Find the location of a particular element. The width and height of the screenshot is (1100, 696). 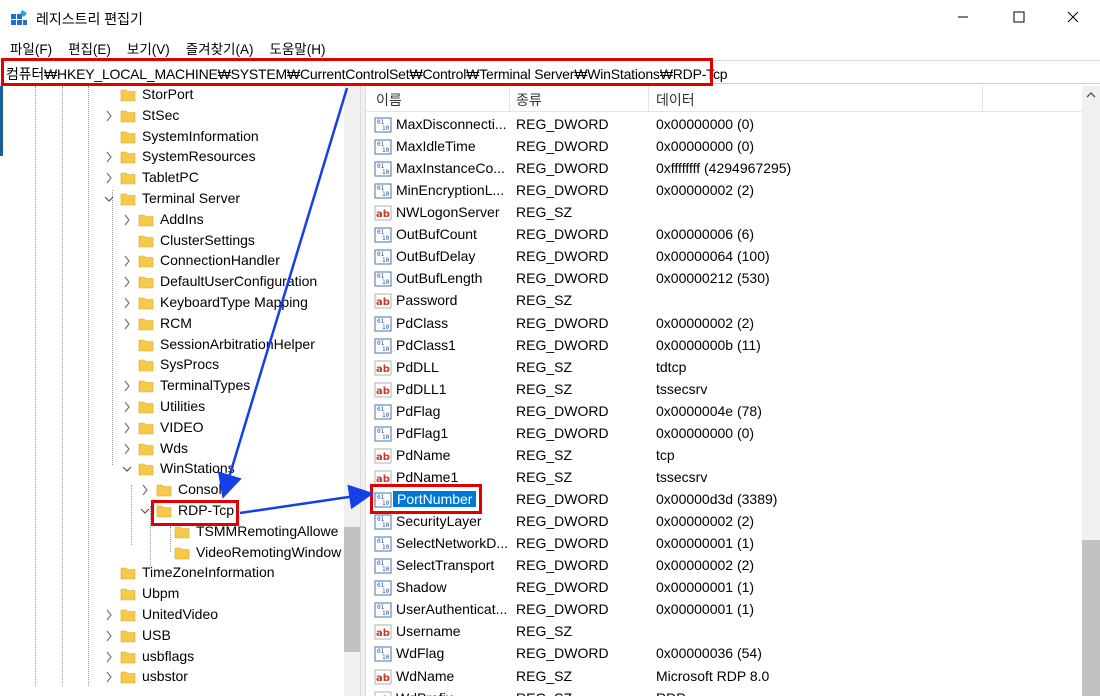

tree-item: RCM is located at coordinates (172, 324).